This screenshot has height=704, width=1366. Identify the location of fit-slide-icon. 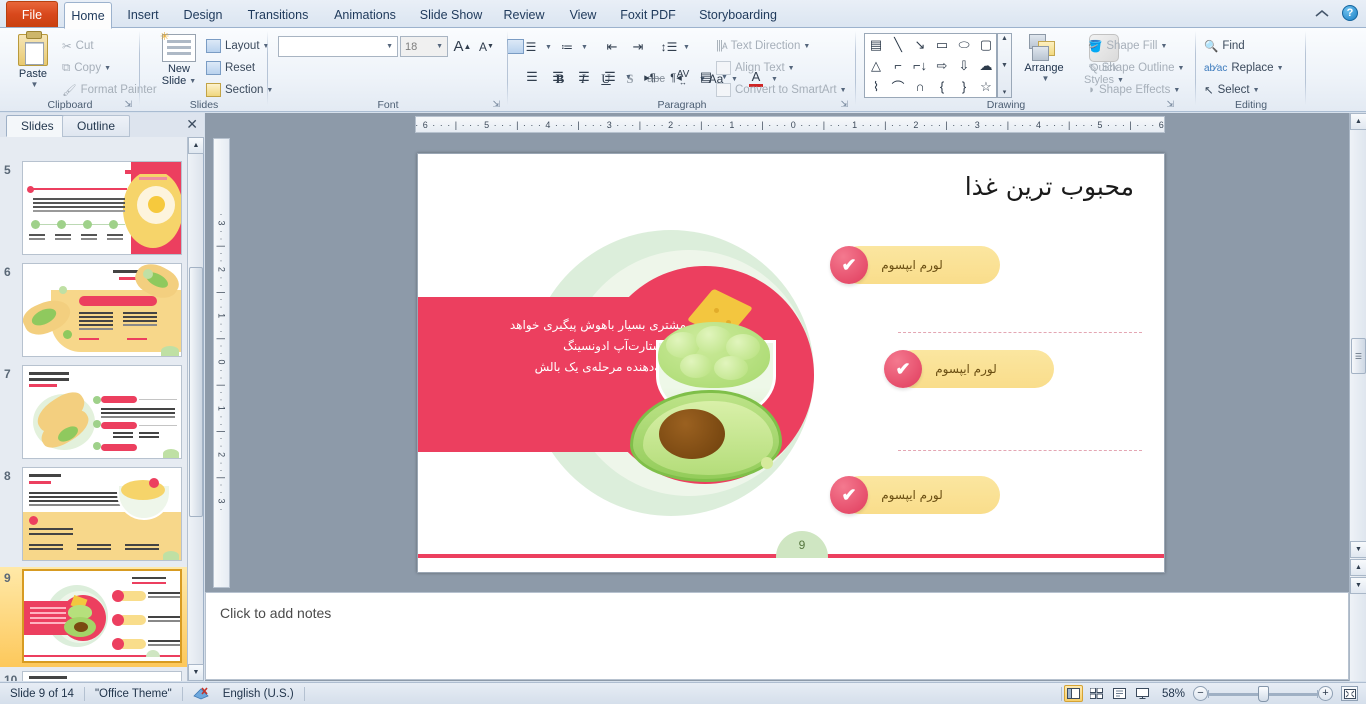
(1349, 693).